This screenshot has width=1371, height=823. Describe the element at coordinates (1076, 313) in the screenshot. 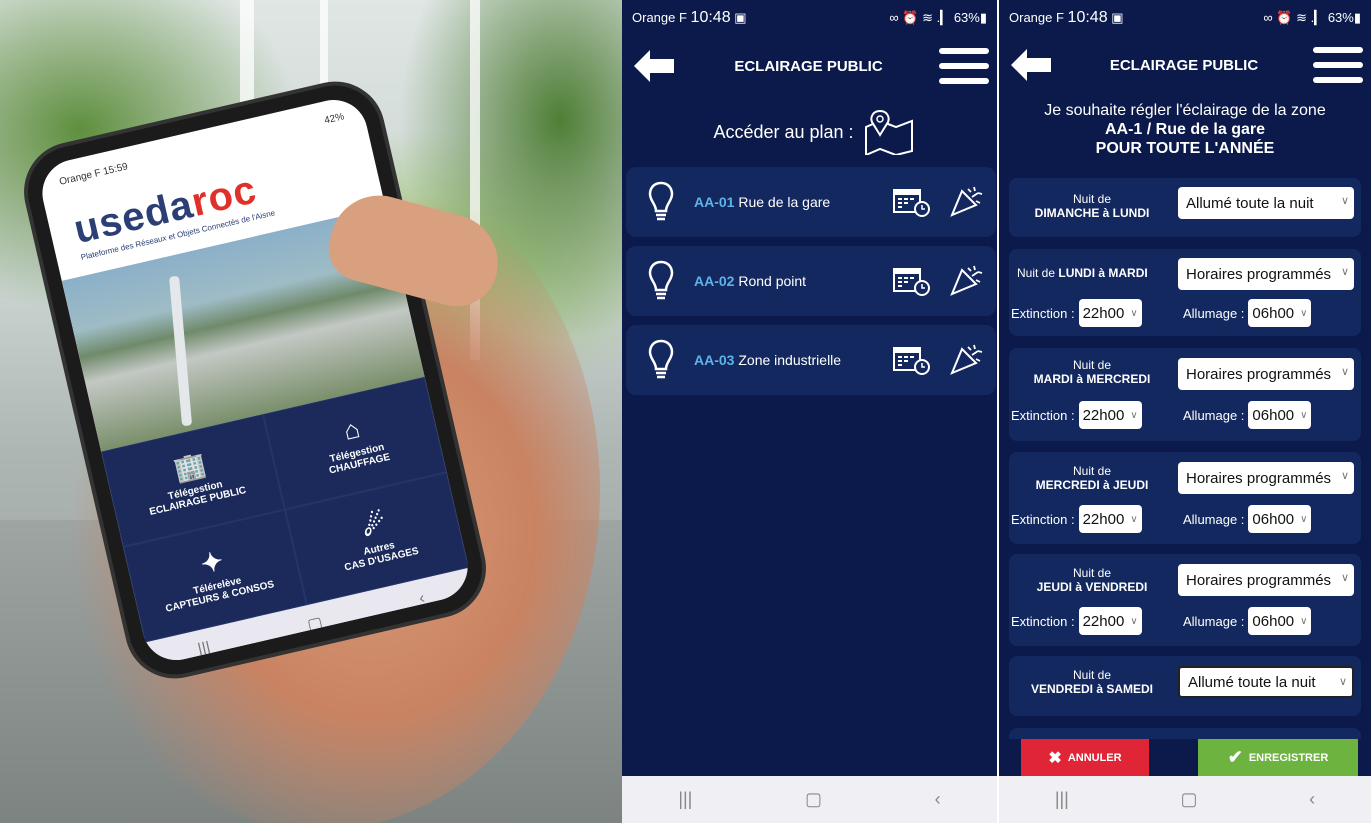

I see `extinction-row: Extinction : 22h00 ∨` at that location.